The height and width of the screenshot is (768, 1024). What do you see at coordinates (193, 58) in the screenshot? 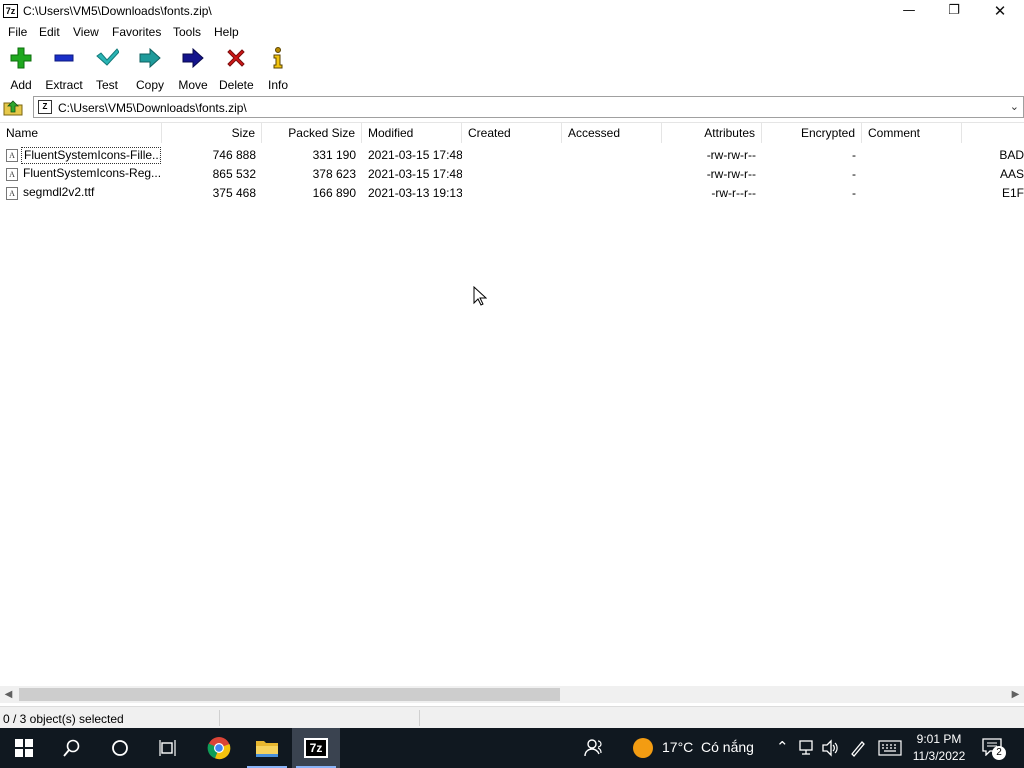
I see `move-arrow-icon` at bounding box center [193, 58].